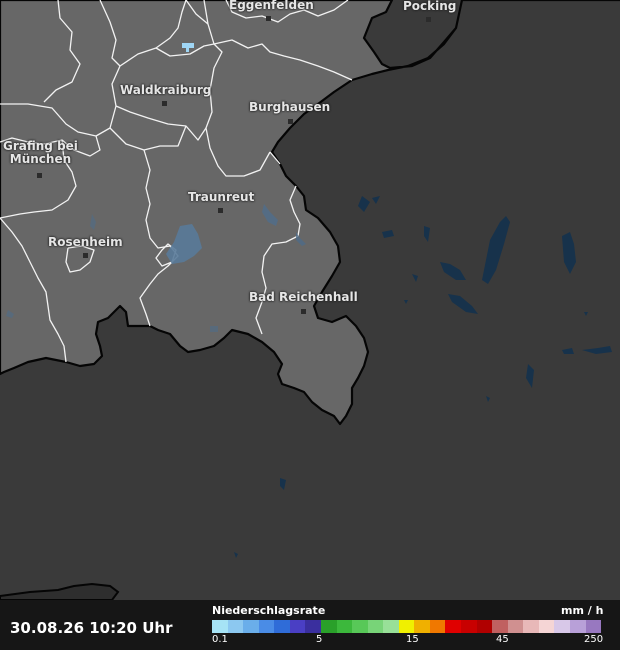  What do you see at coordinates (85, 255) in the screenshot?
I see `city-marker-rosenheim` at bounding box center [85, 255].